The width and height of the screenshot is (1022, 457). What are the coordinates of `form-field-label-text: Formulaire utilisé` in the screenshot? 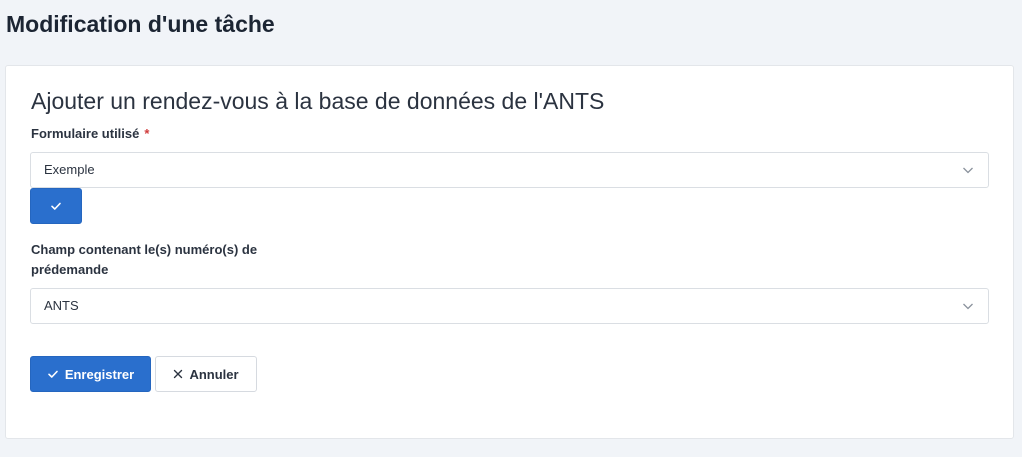 It's located at (85, 133).